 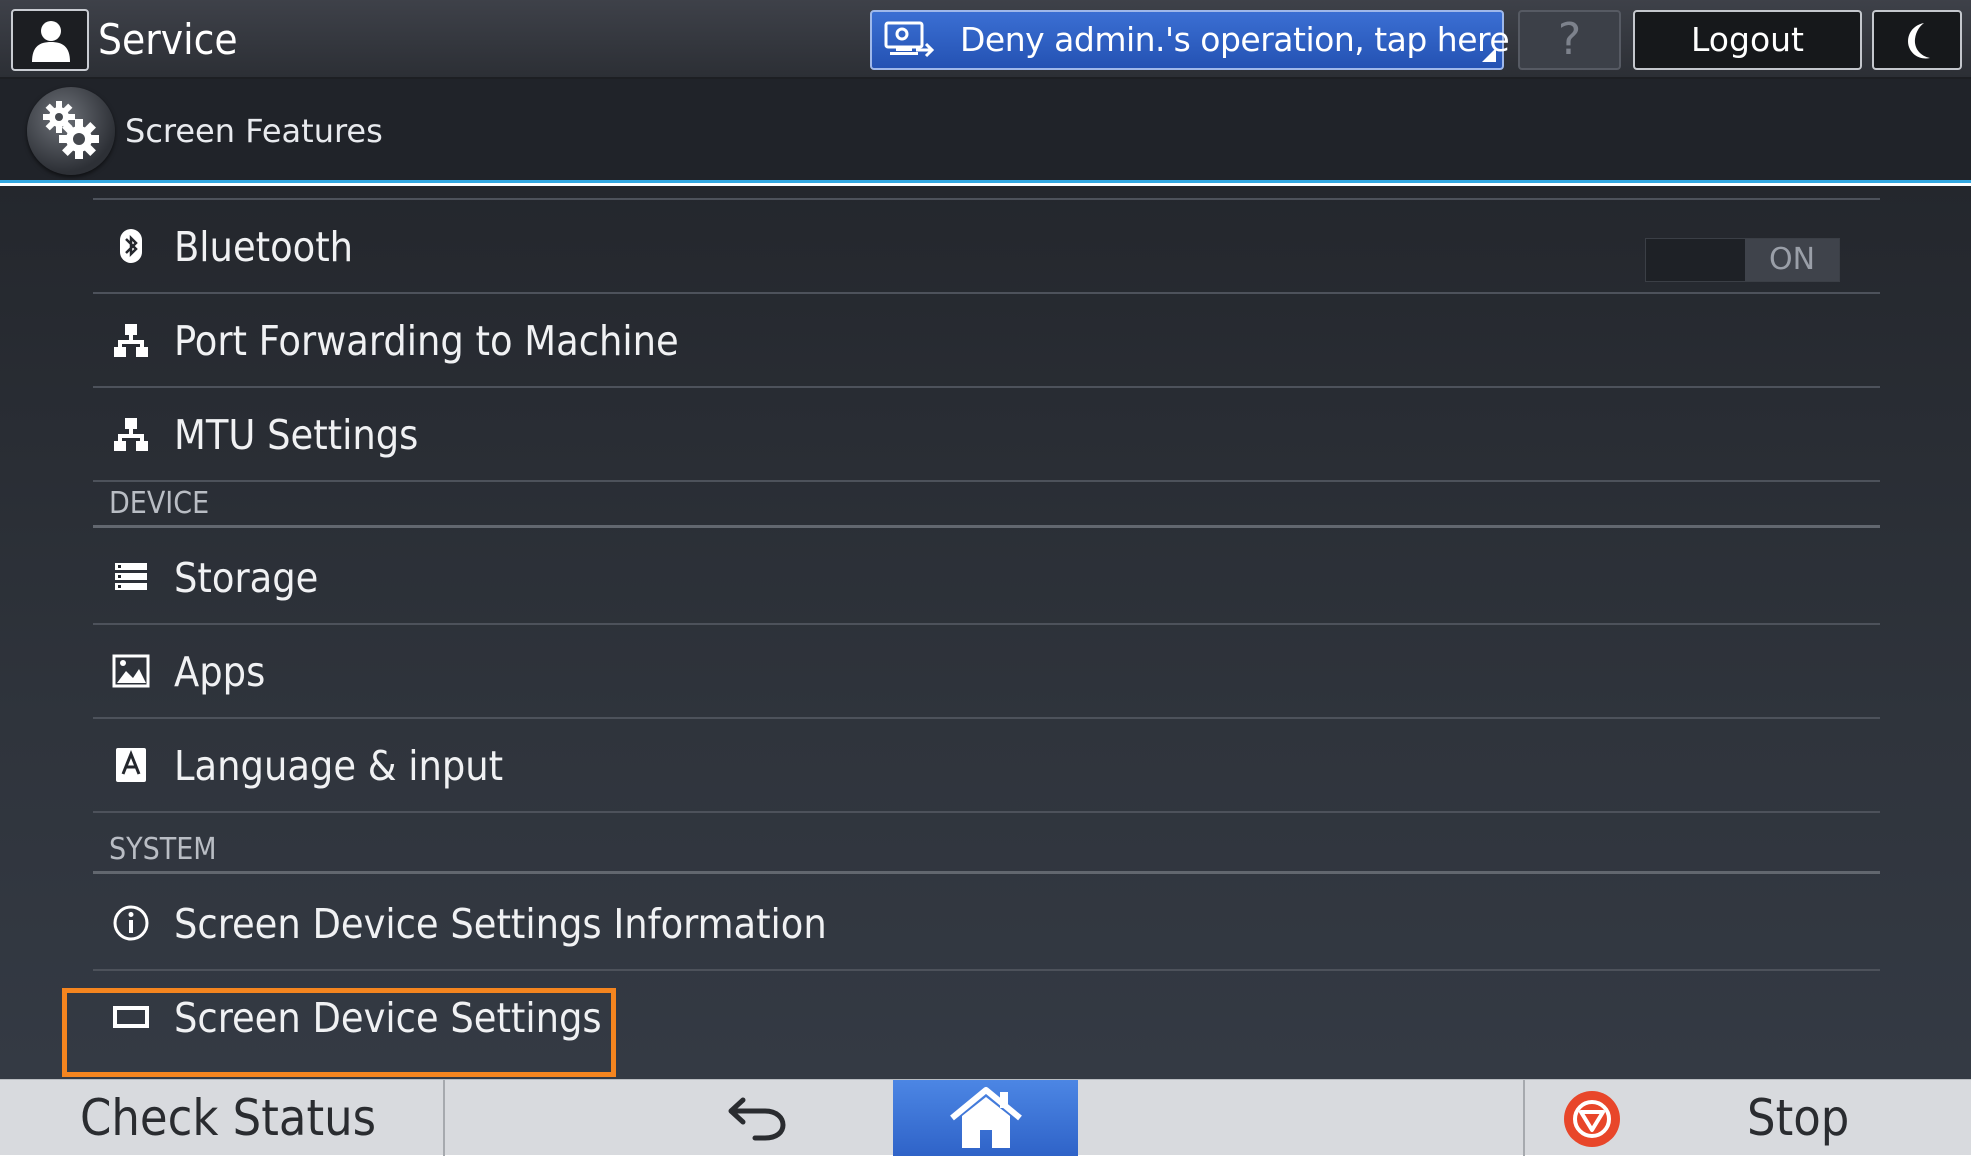 I want to click on section-header-system: SYSTEM, so click(x=986, y=851).